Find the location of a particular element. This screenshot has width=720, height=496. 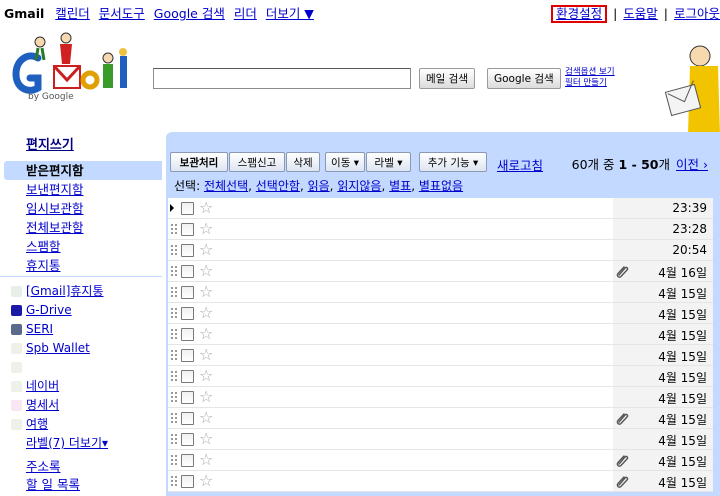

table-row: ☆ 23:28 is located at coordinates (440, 229).